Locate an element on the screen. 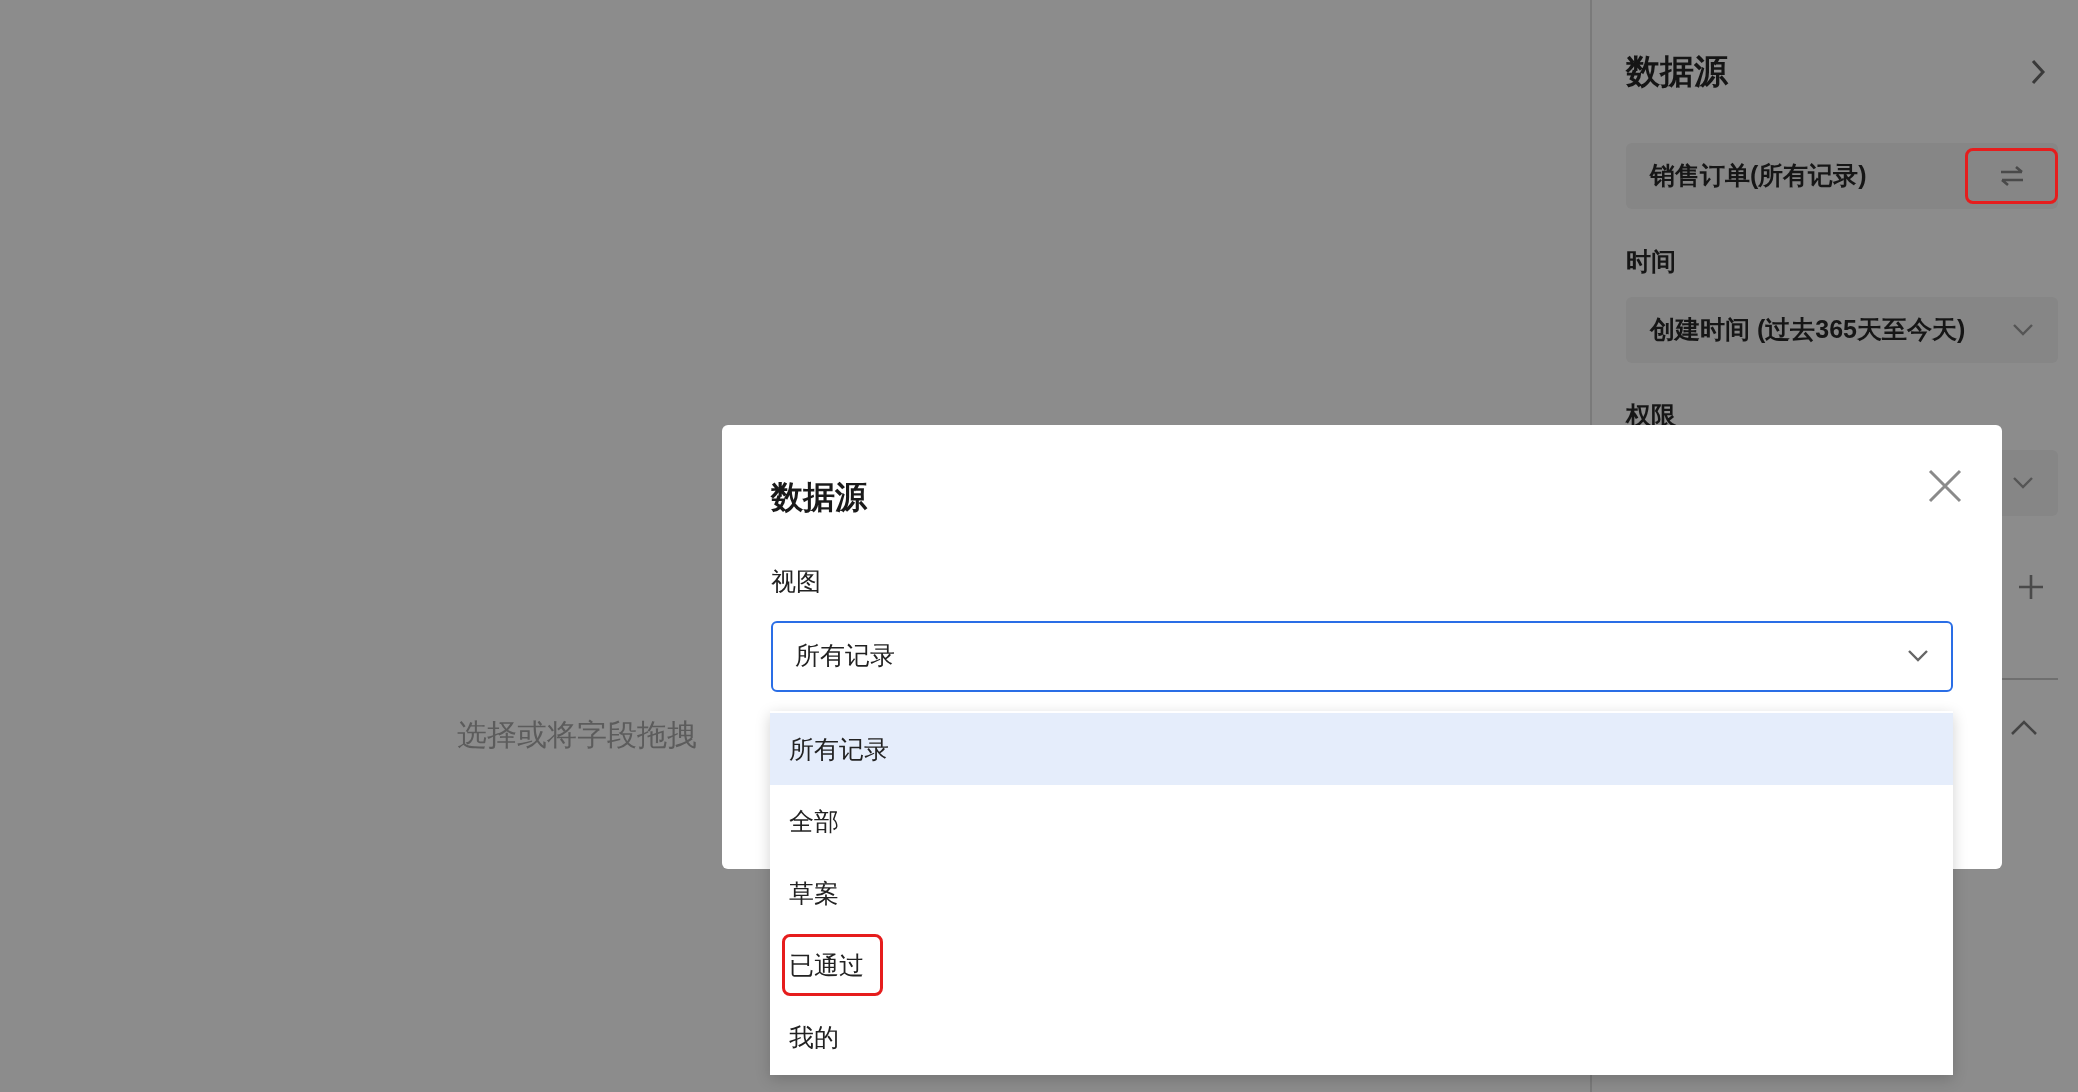  source-name: 销售订单(所有记录) is located at coordinates (1758, 176).